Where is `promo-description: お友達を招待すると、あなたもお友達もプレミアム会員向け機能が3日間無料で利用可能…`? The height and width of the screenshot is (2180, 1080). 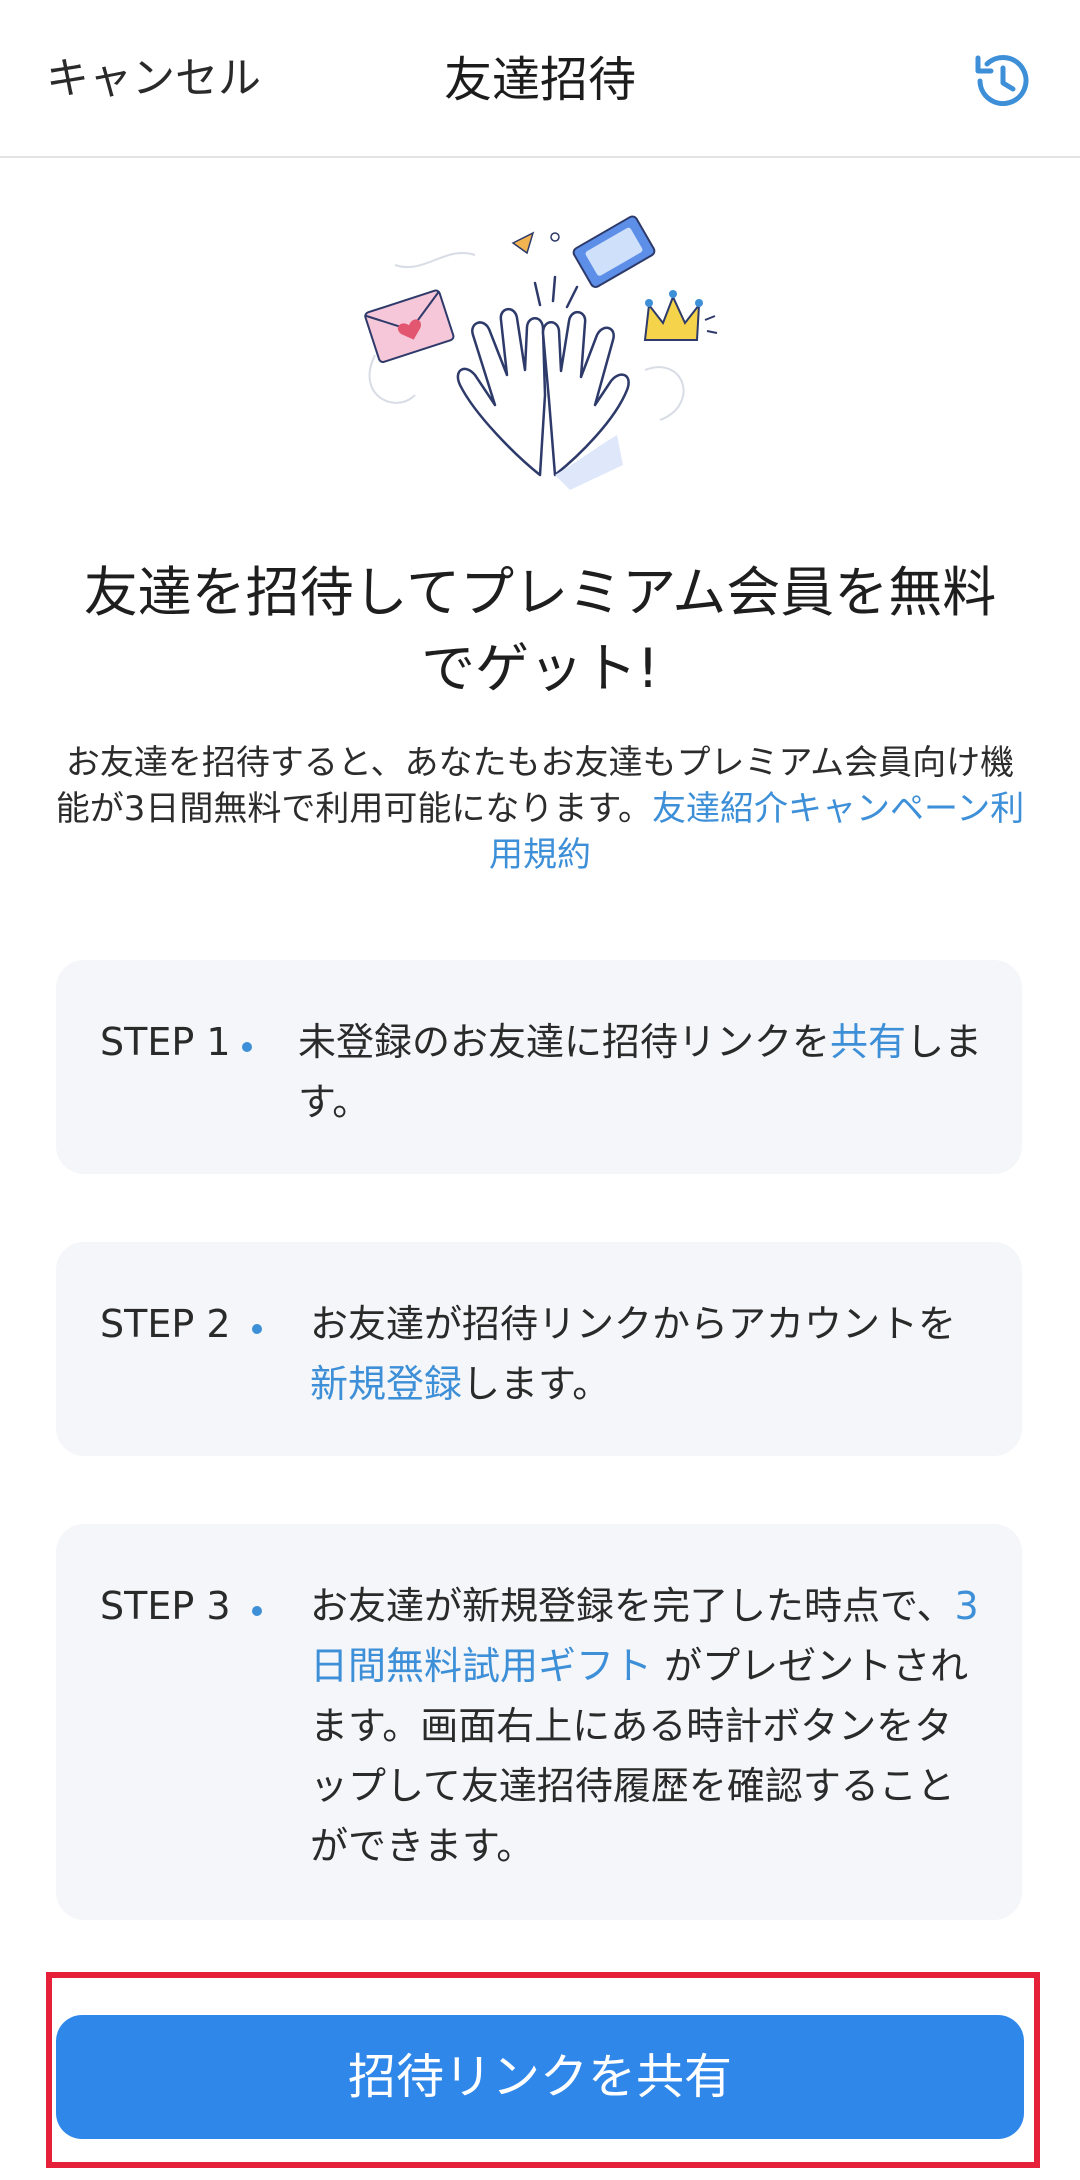
promo-description: お友達を招待すると、あなたもお友達もプレミアム会員向け機能が3日間無料で利用可能… is located at coordinates (540, 809).